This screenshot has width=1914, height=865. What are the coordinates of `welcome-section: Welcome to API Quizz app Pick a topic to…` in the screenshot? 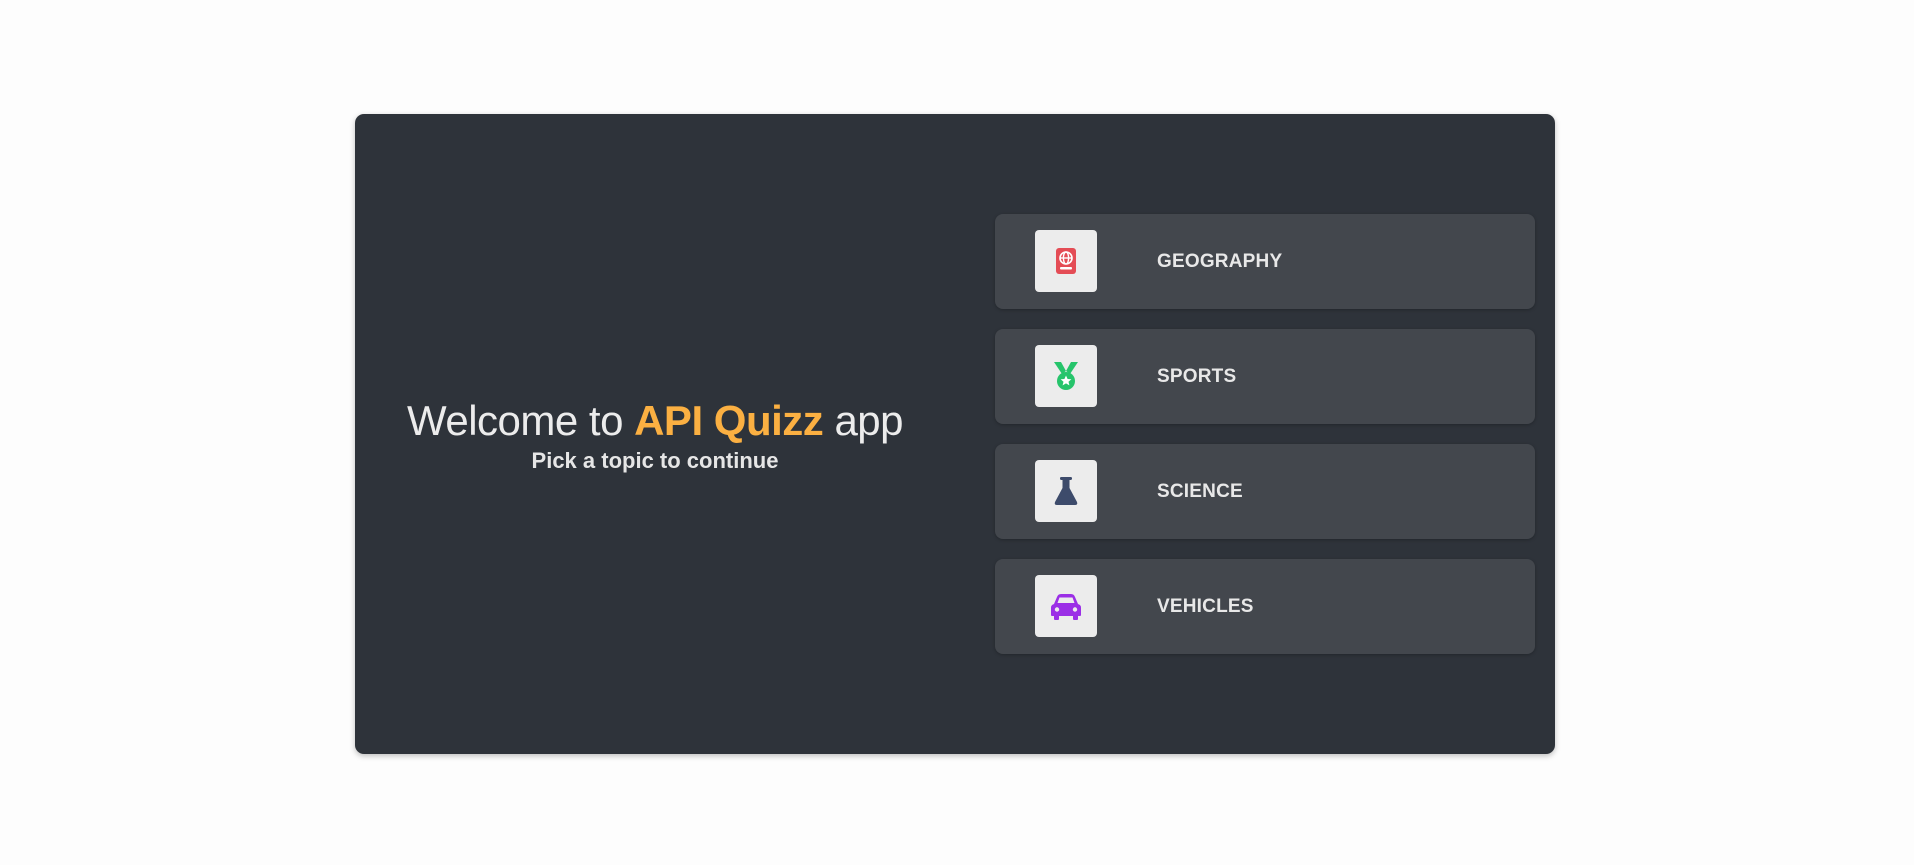 It's located at (655, 435).